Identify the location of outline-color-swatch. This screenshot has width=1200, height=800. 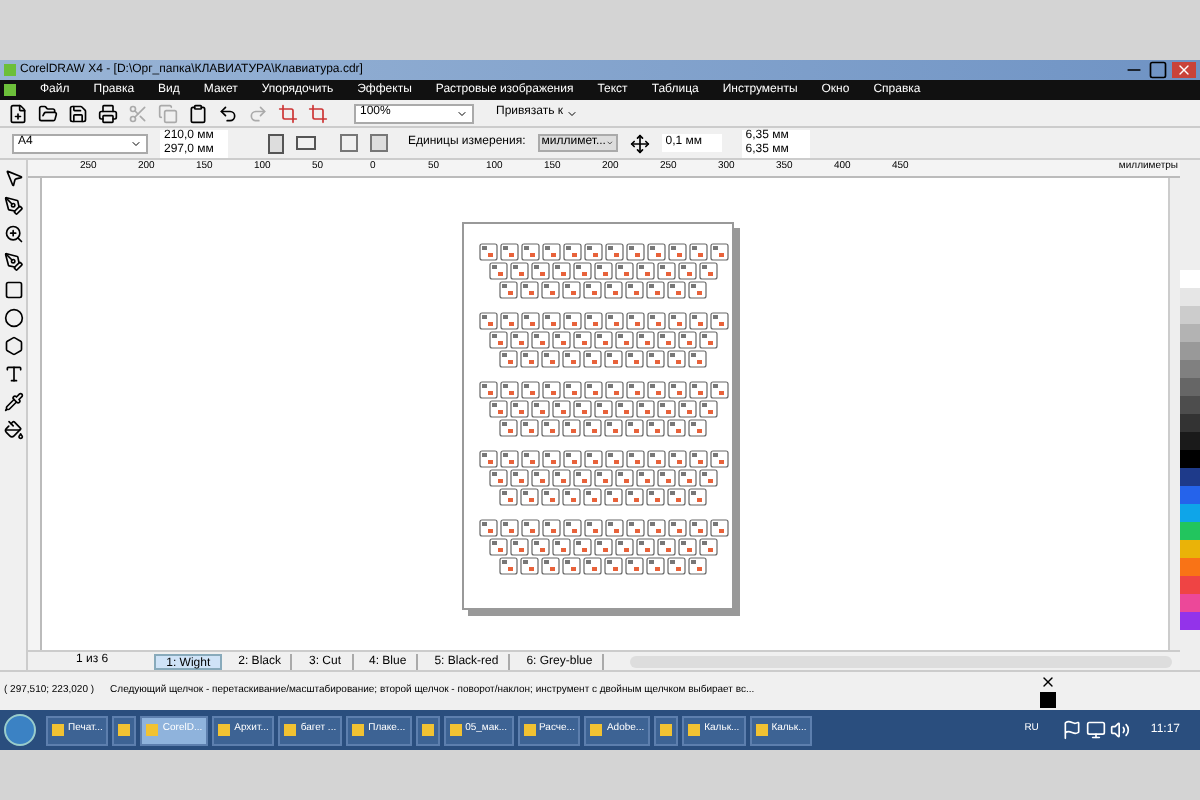
(1048, 700).